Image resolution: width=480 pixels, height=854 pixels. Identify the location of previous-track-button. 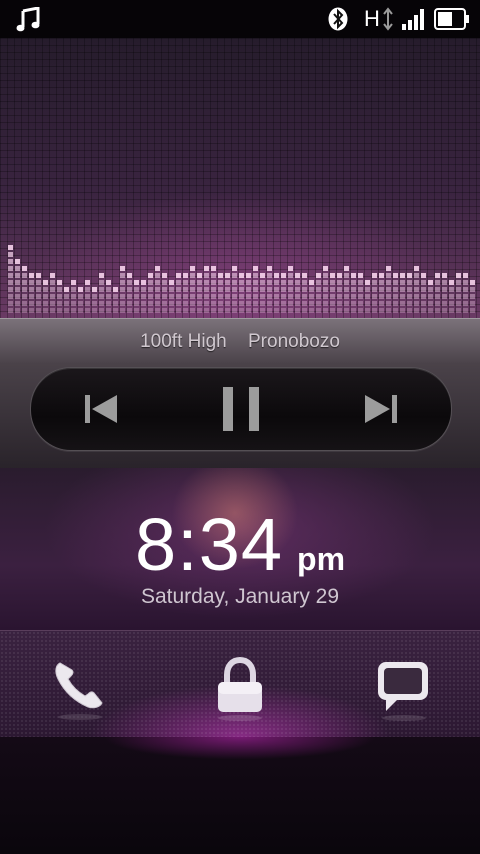
(101, 409).